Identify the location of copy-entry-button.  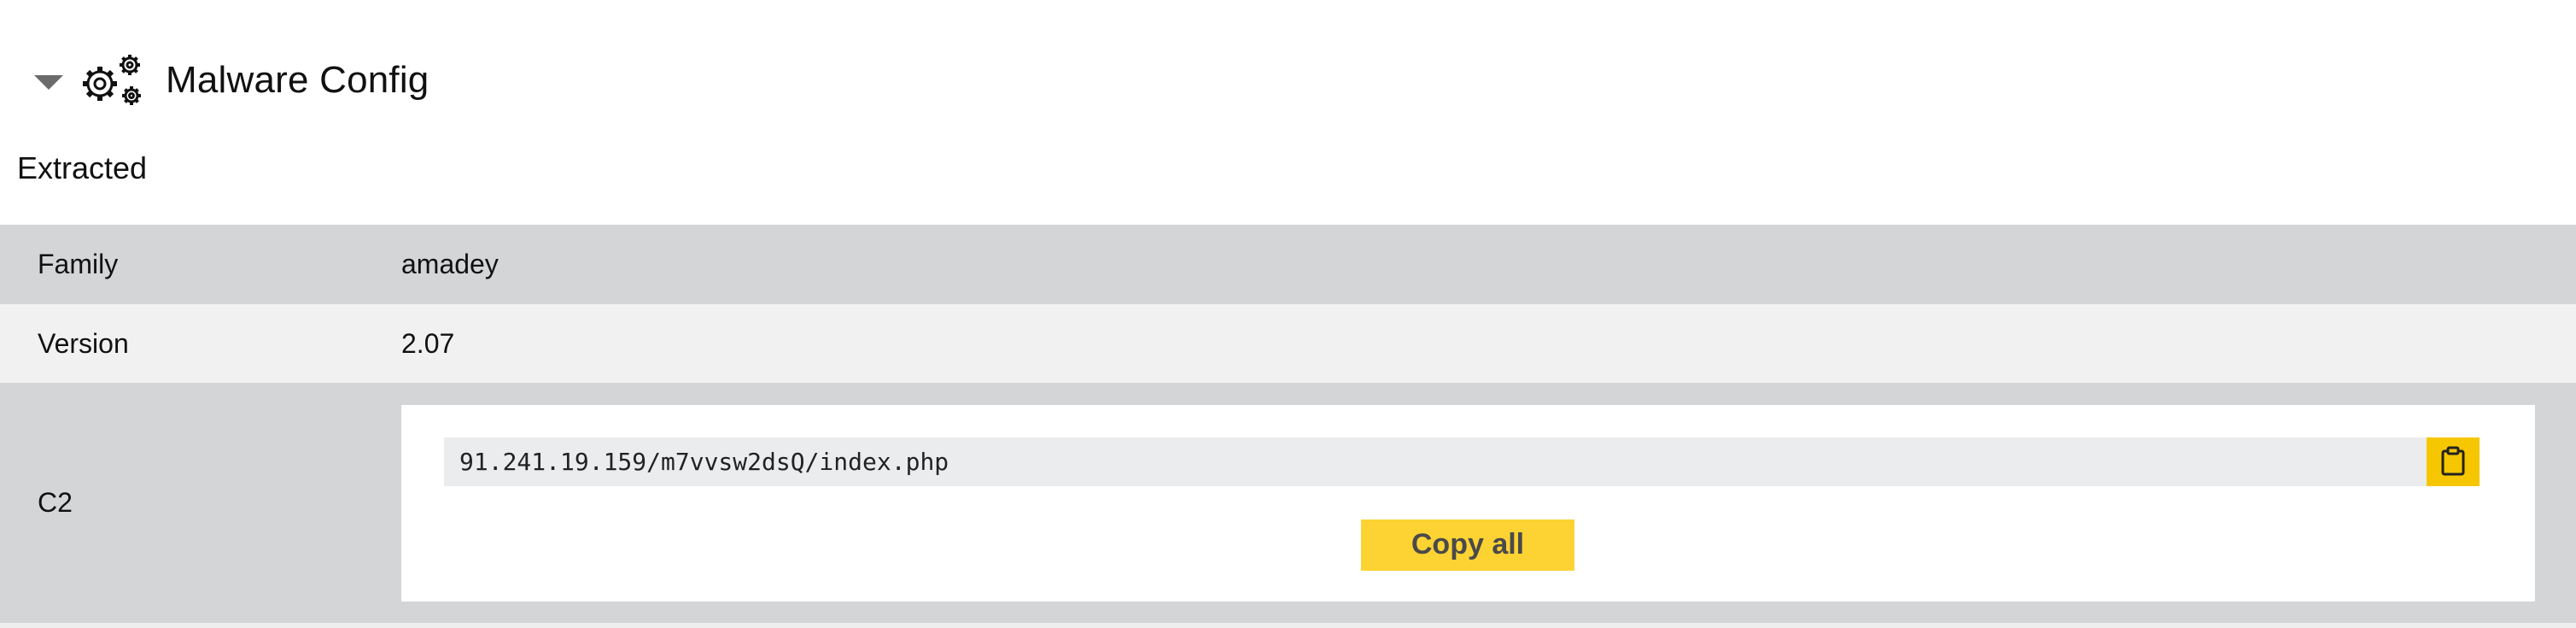
(2453, 461).